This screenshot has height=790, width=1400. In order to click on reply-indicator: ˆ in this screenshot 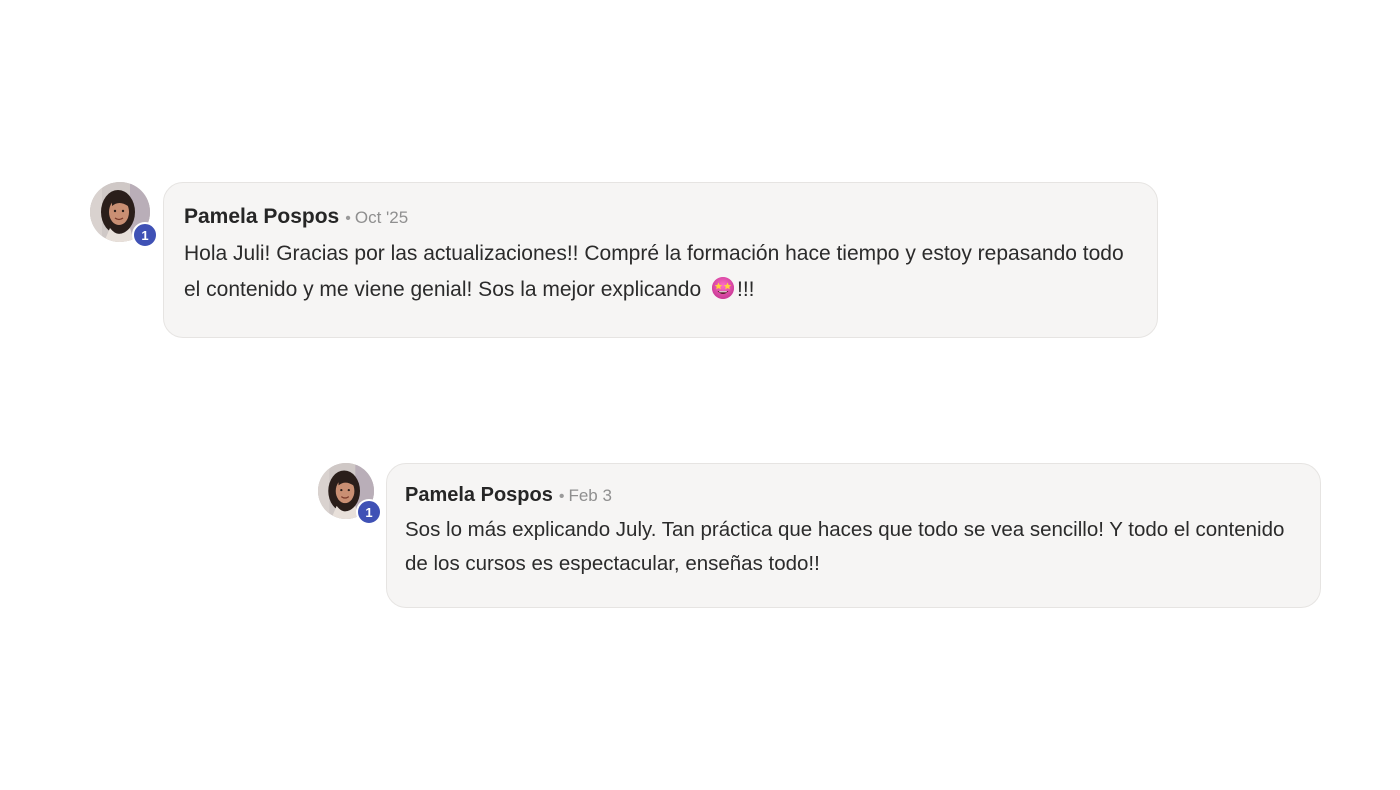, I will do `click(192, 355)`.